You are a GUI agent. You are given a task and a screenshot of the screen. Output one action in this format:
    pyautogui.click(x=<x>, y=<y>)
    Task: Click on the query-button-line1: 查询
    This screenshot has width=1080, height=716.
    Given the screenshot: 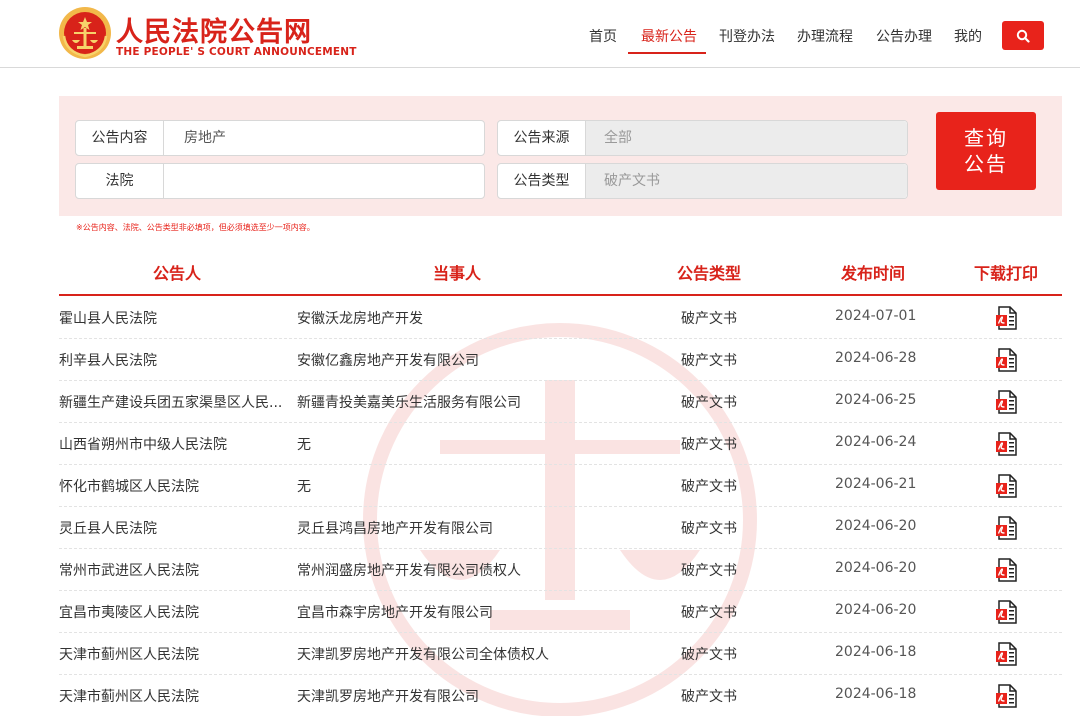 What is the action you would take?
    pyautogui.click(x=986, y=138)
    